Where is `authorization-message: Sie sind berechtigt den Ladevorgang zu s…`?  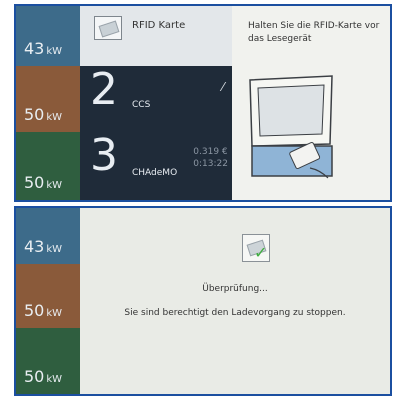
authorization-message: Sie sind berechtigt den Ladevorgang zu s… is located at coordinates (235, 313).